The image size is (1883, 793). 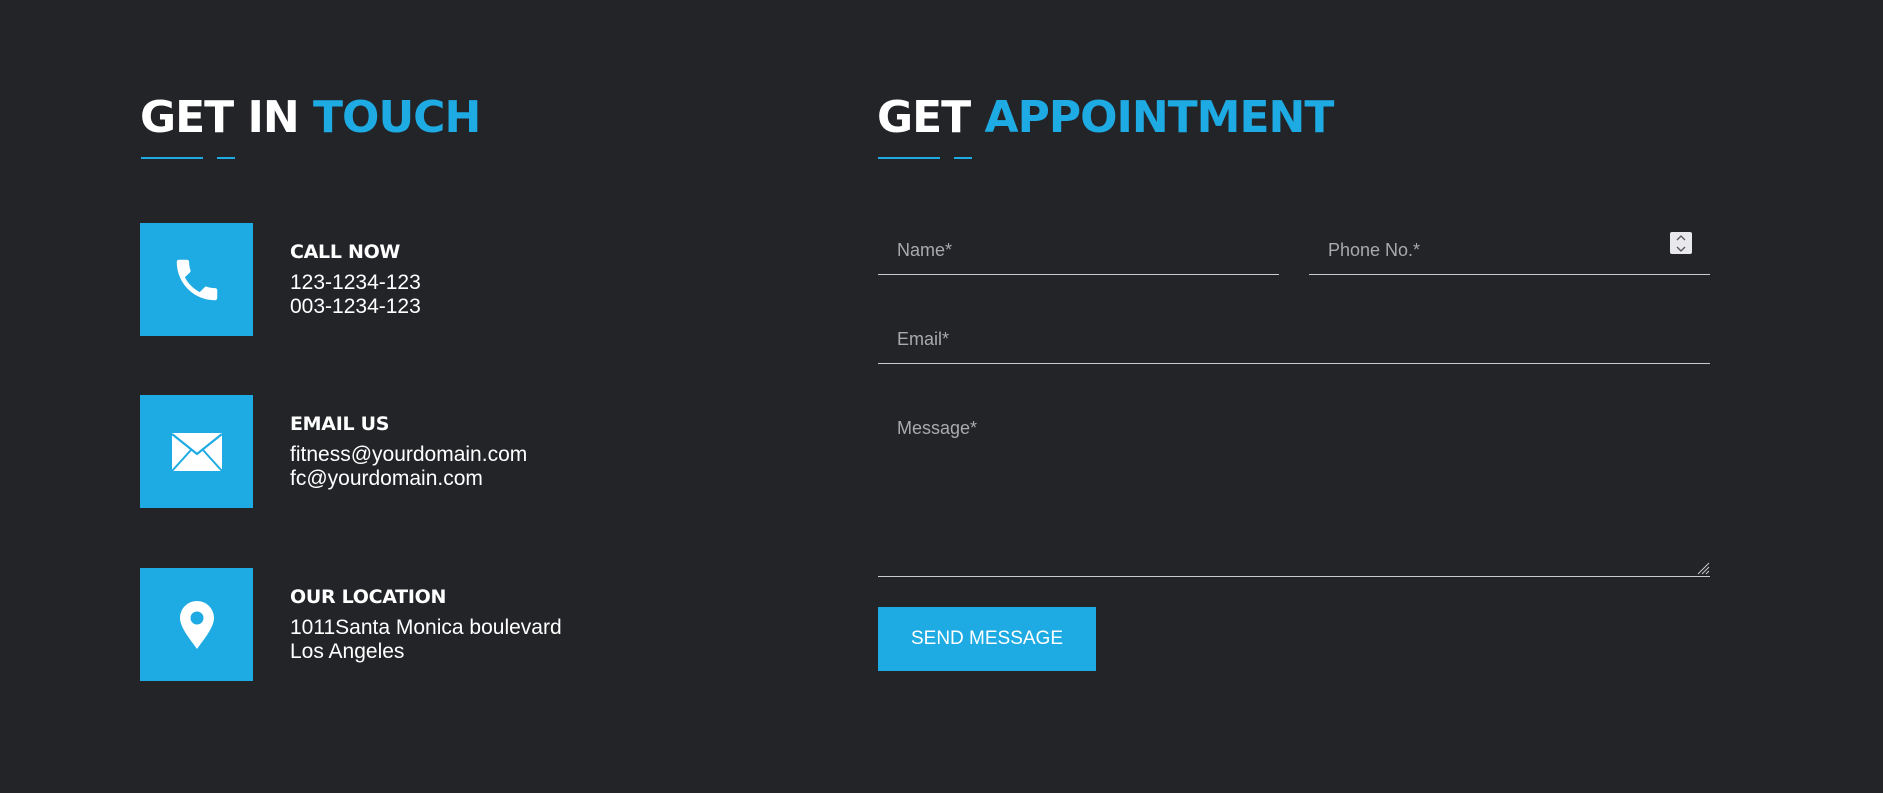 I want to click on envelope-icon, so click(x=196, y=452).